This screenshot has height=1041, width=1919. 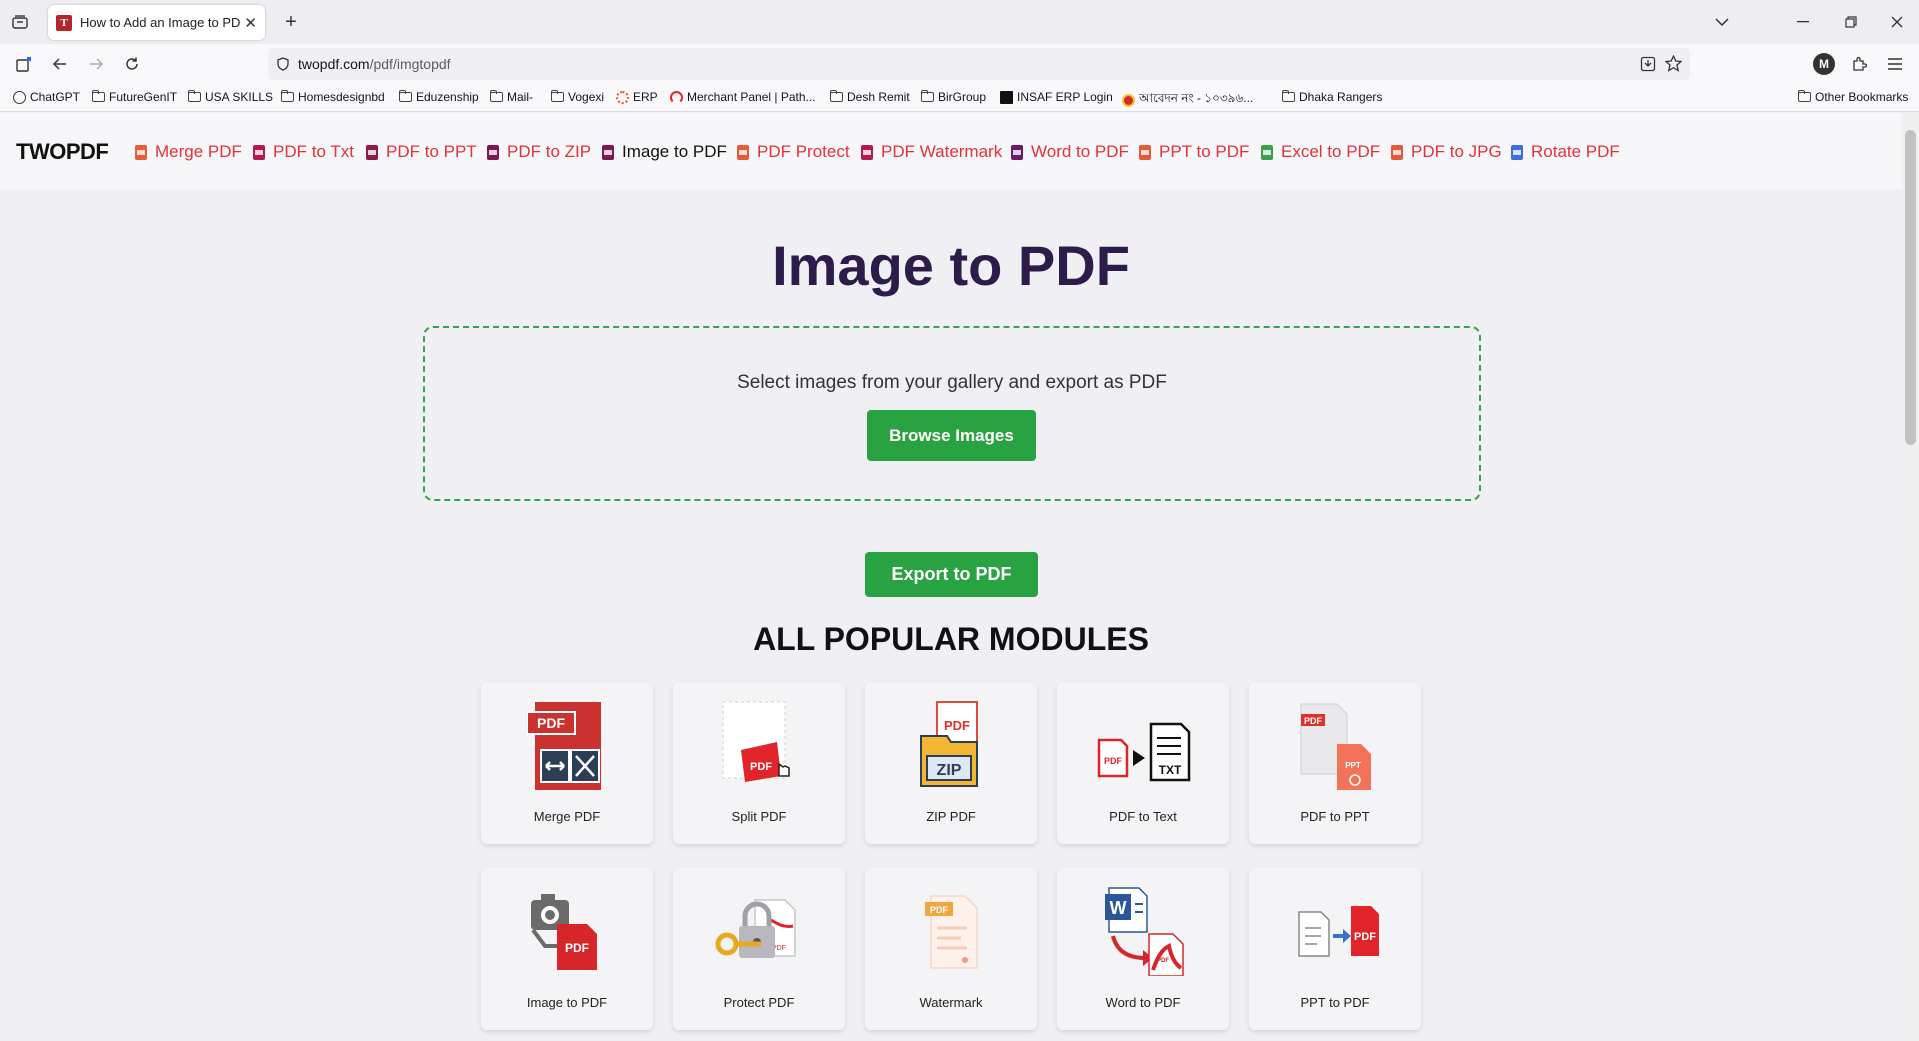 What do you see at coordinates (1897, 22) in the screenshot?
I see `close-window-icon` at bounding box center [1897, 22].